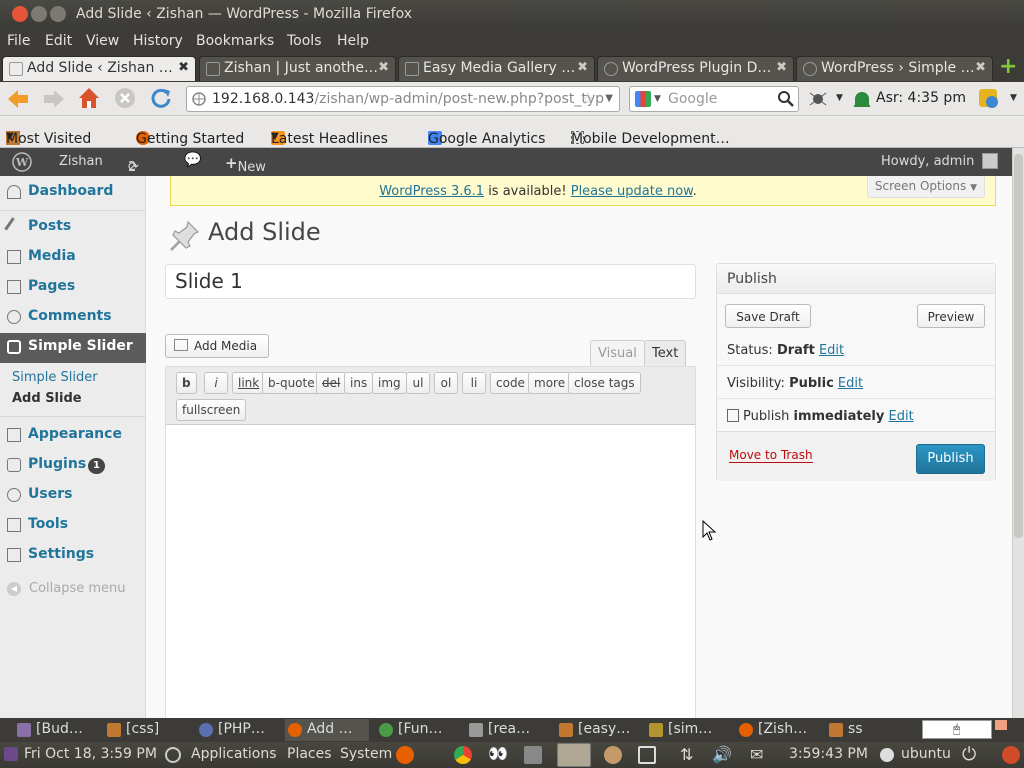 This screenshot has width=1024, height=768. What do you see at coordinates (234, 754) in the screenshot?
I see `panel-applications-menu: Applications` at bounding box center [234, 754].